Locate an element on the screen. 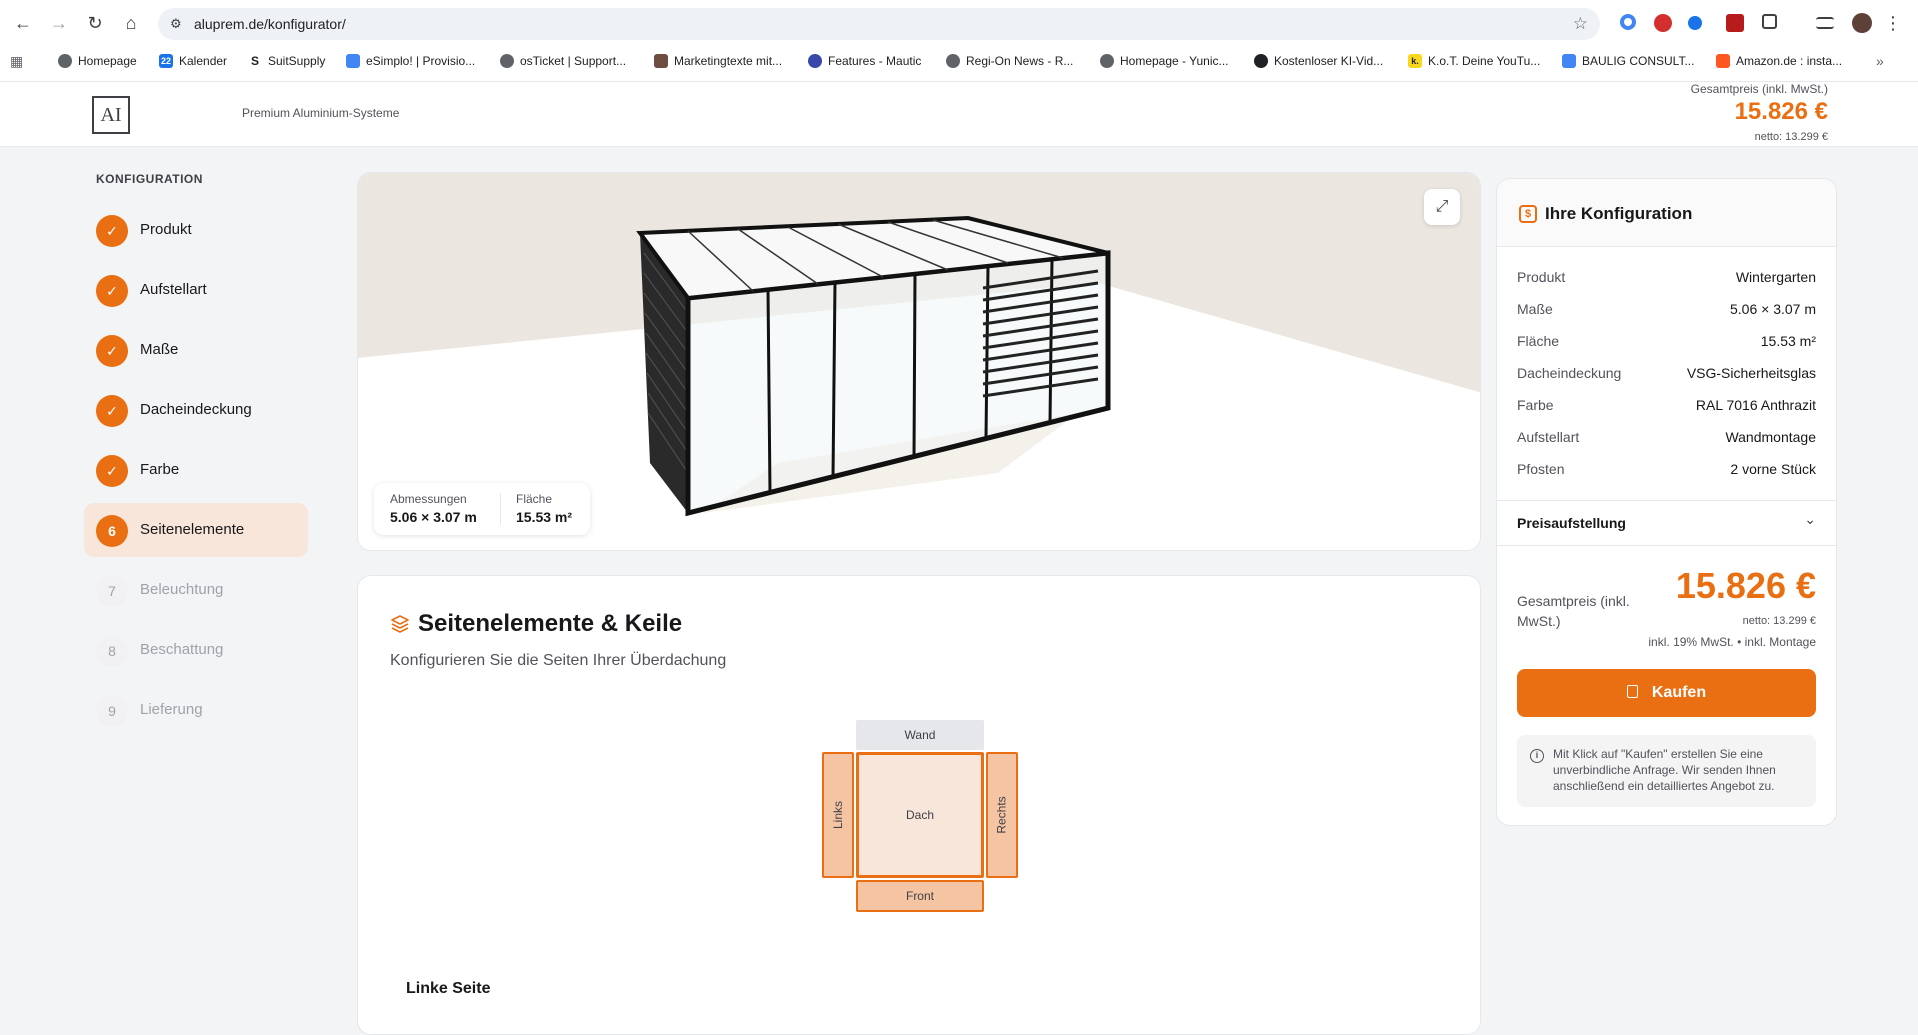 This screenshot has height=1035, width=1918. total-price: 15.826 € is located at coordinates (1745, 585).